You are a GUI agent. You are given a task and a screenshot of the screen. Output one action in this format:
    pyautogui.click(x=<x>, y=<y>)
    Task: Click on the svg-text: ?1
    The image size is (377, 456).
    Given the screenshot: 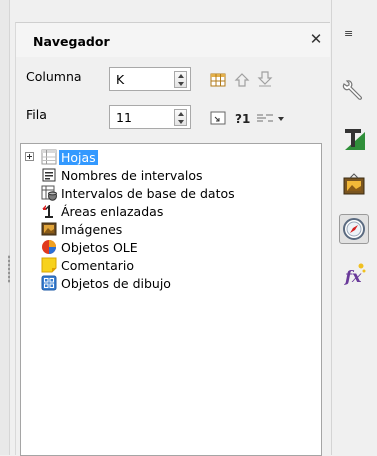 What is the action you would take?
    pyautogui.click(x=242, y=119)
    